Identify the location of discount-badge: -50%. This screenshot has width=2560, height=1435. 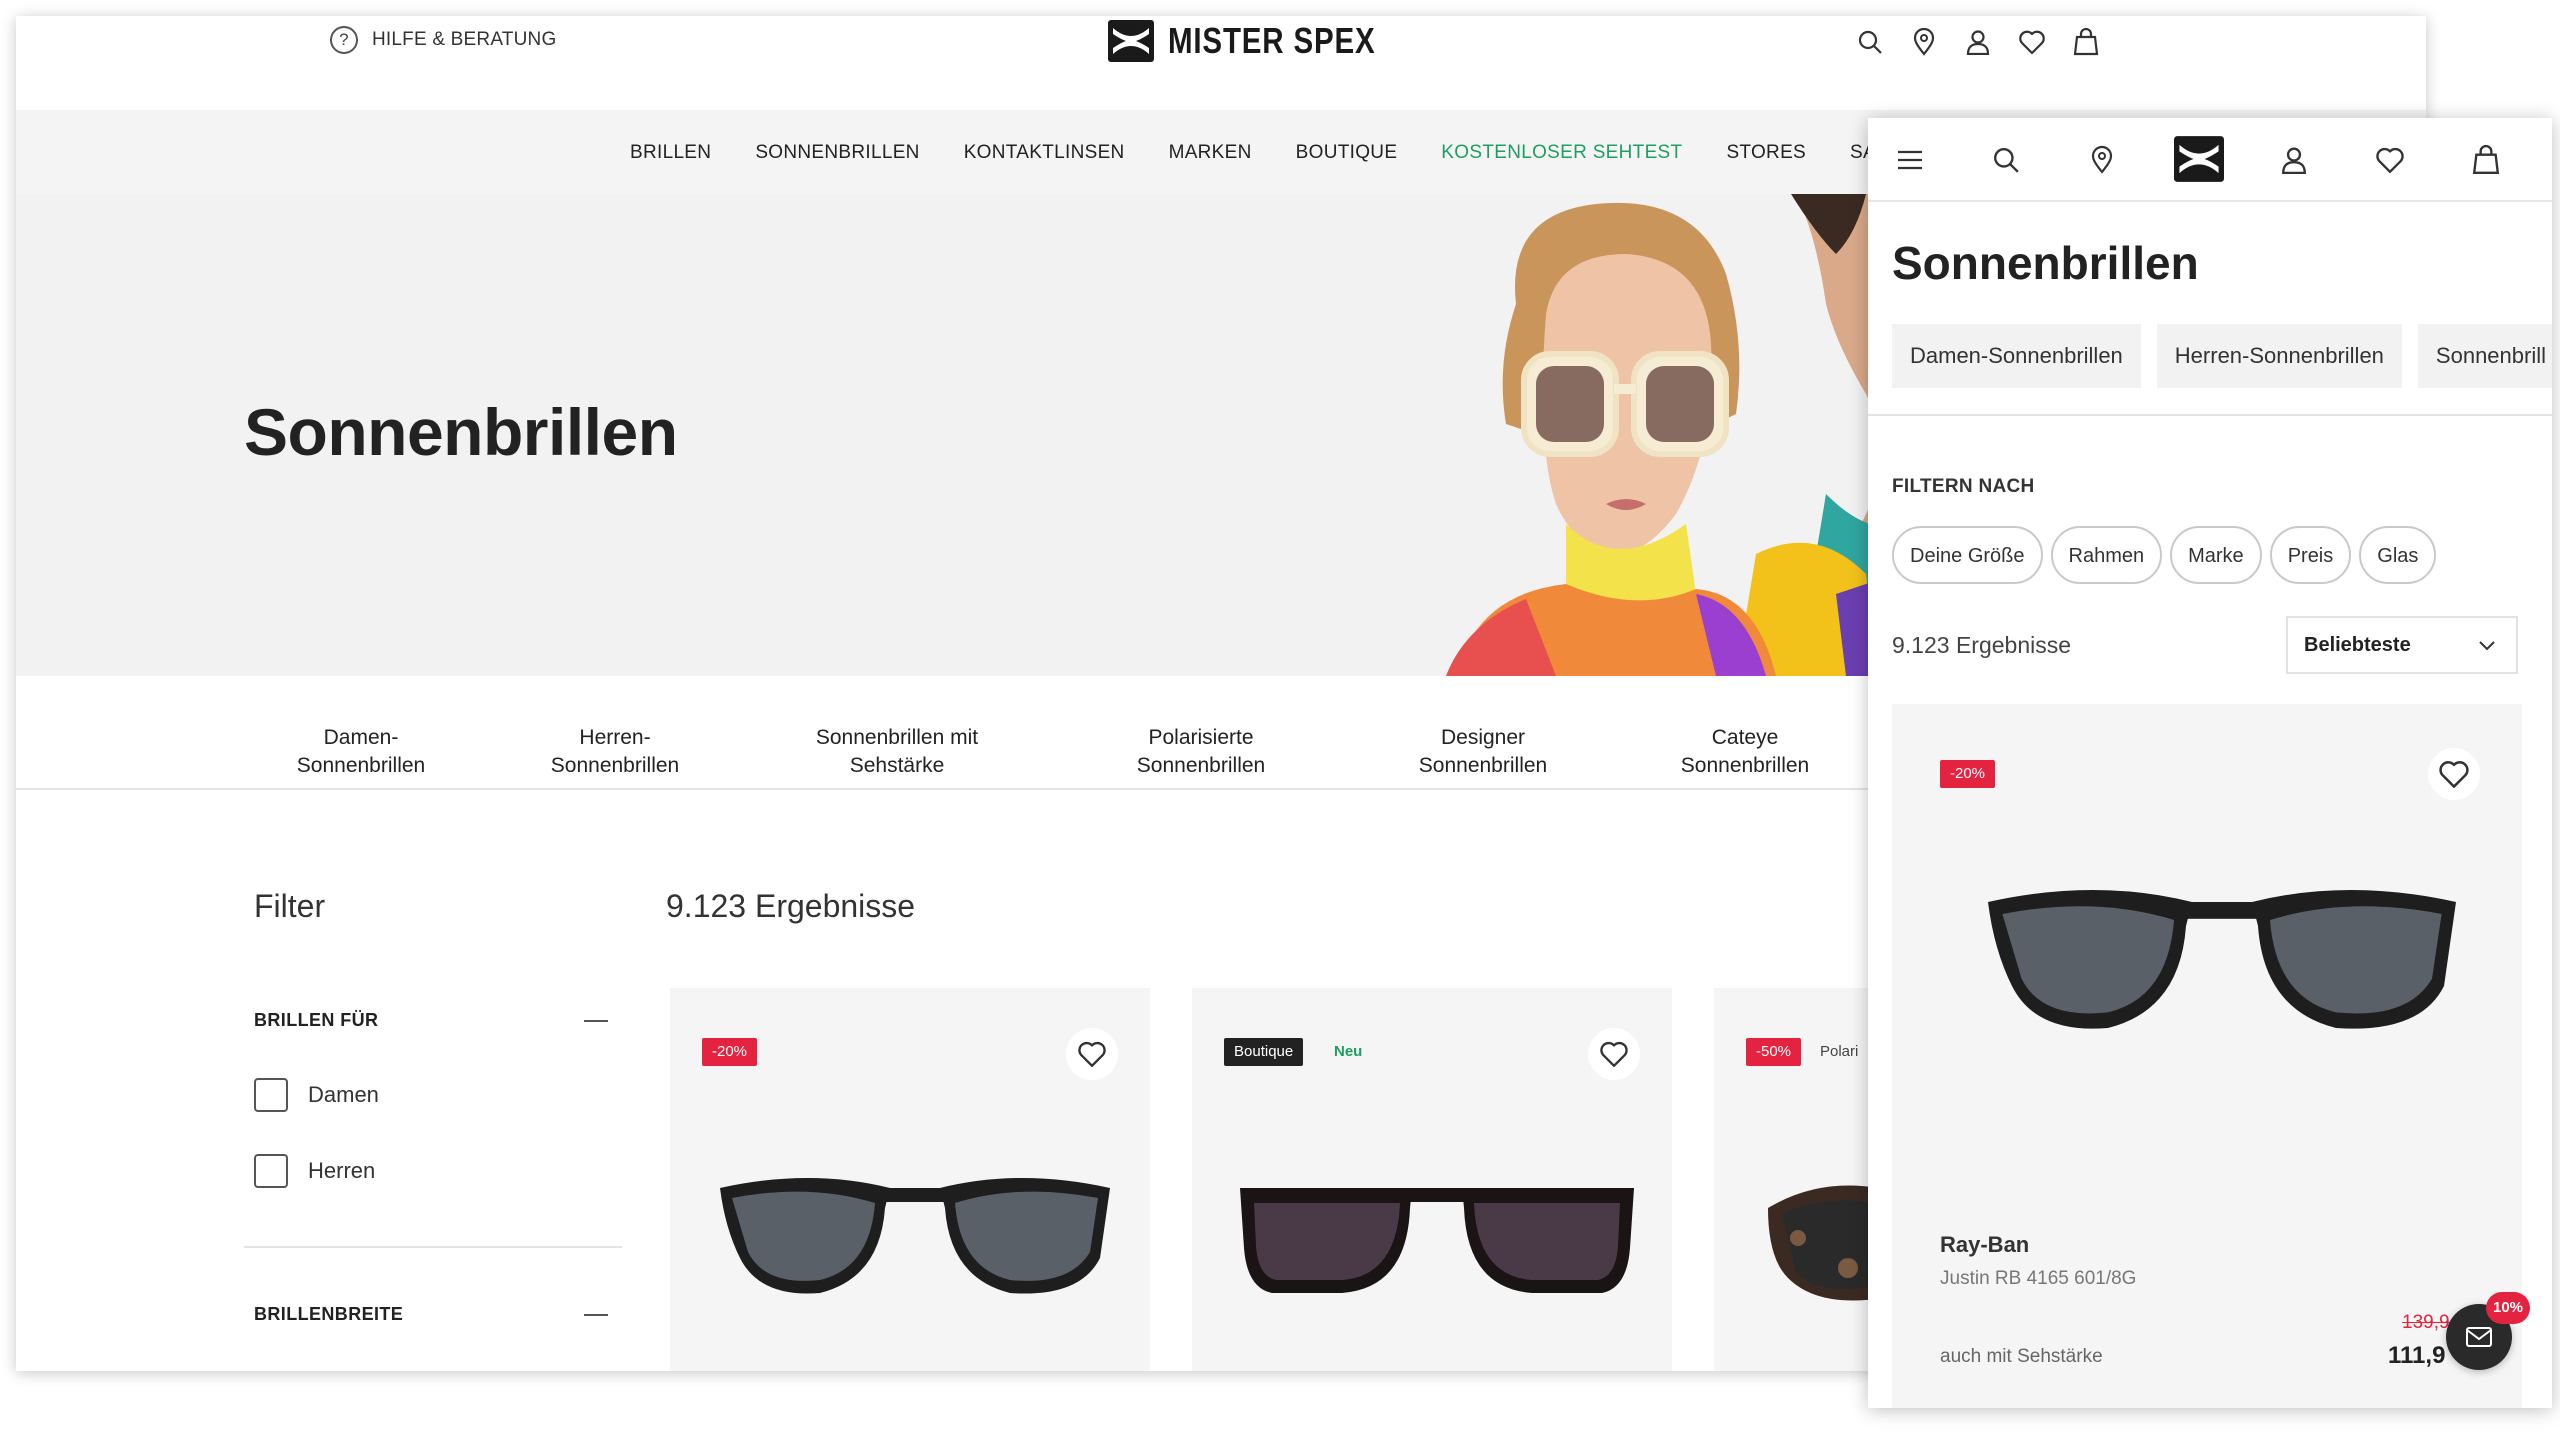
(1774, 1052).